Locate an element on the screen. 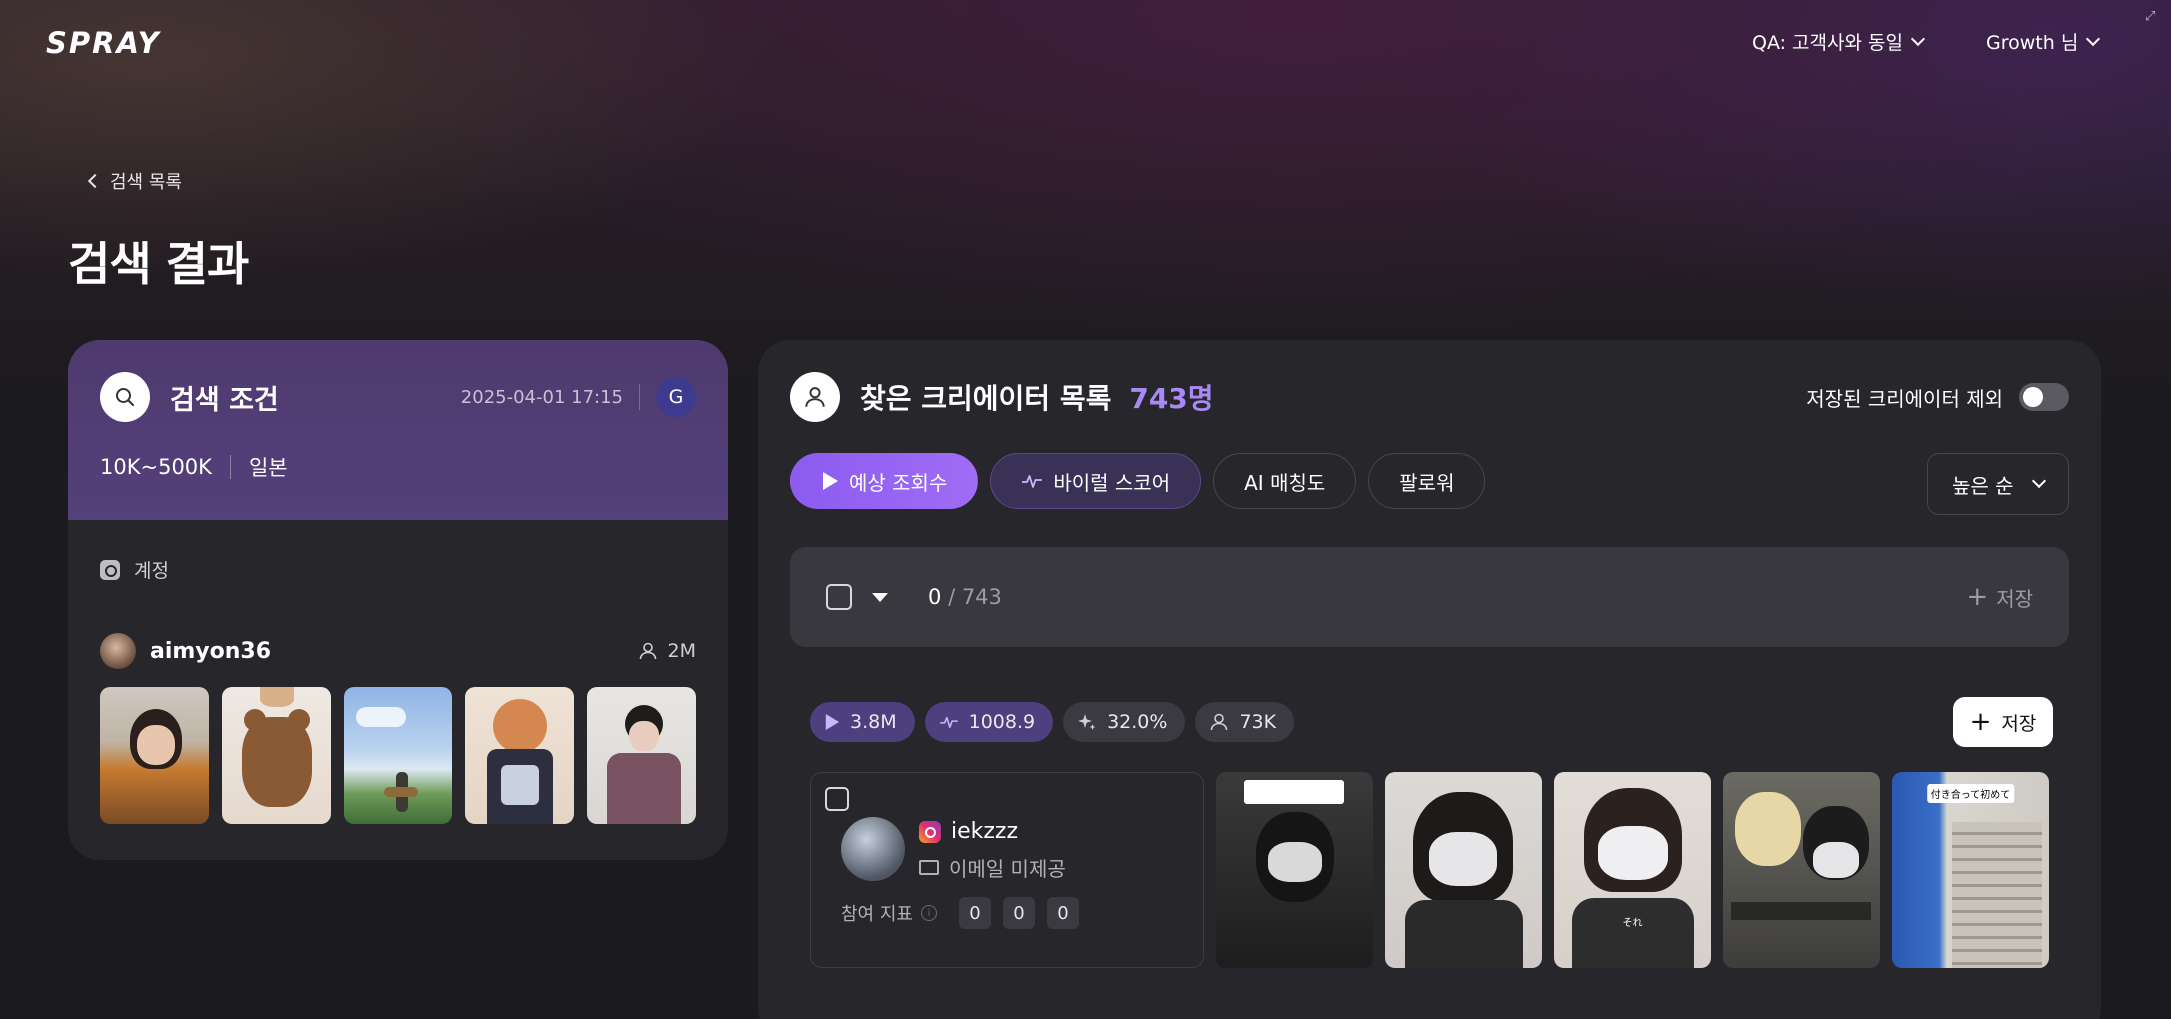 The height and width of the screenshot is (1019, 2171). video-thumbnail: 付き合って初めて is located at coordinates (1970, 870).